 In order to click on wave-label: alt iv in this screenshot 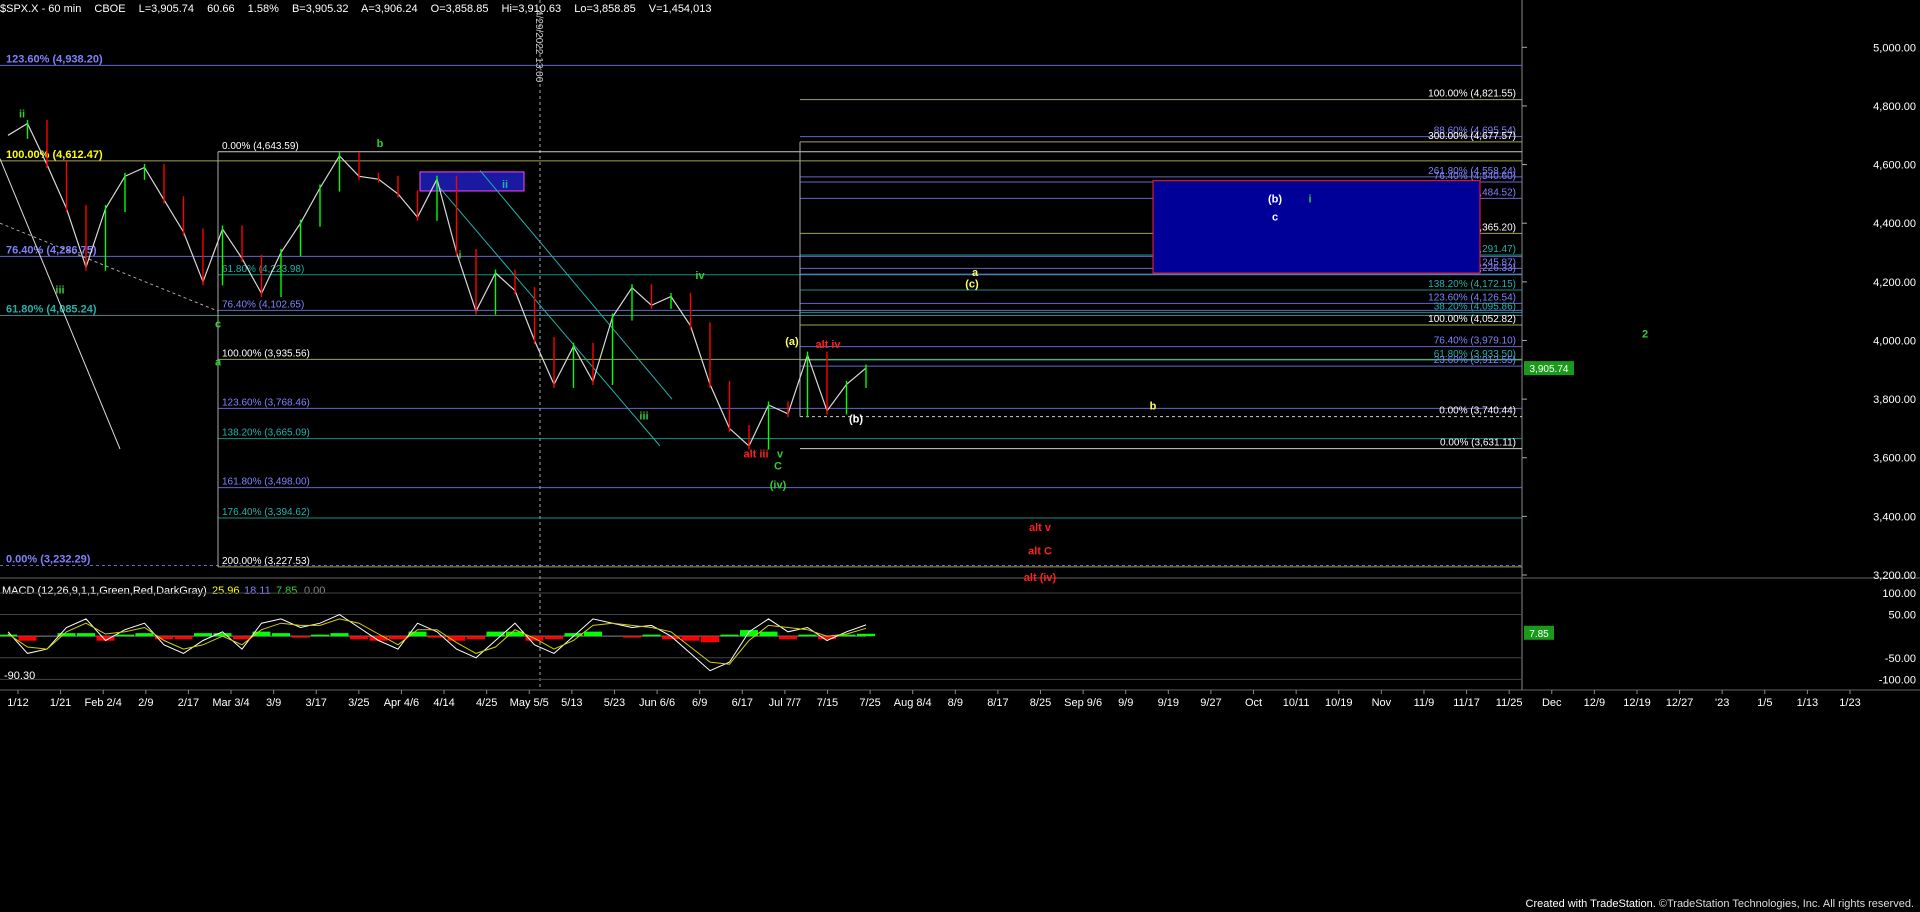, I will do `click(828, 345)`.